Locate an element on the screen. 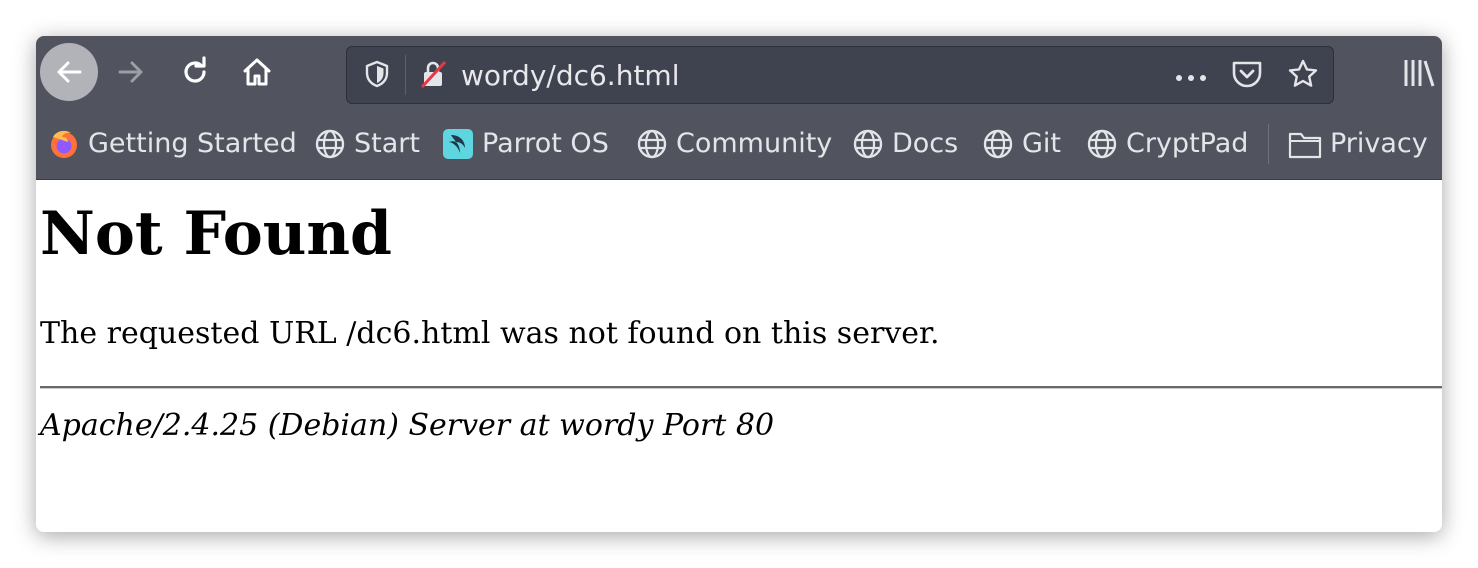 The height and width of the screenshot is (568, 1478). nav-toolbar: wordy/dc6.html is located at coordinates (739, 72).